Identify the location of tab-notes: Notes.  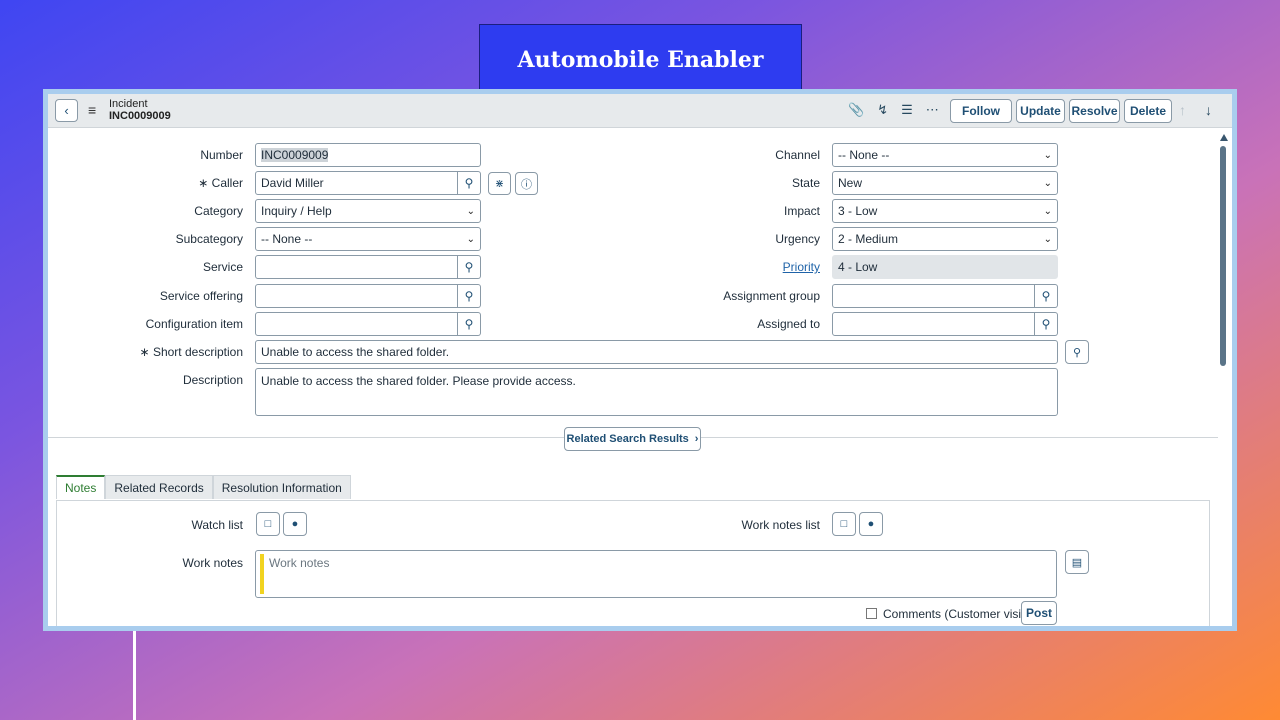
(81, 487).